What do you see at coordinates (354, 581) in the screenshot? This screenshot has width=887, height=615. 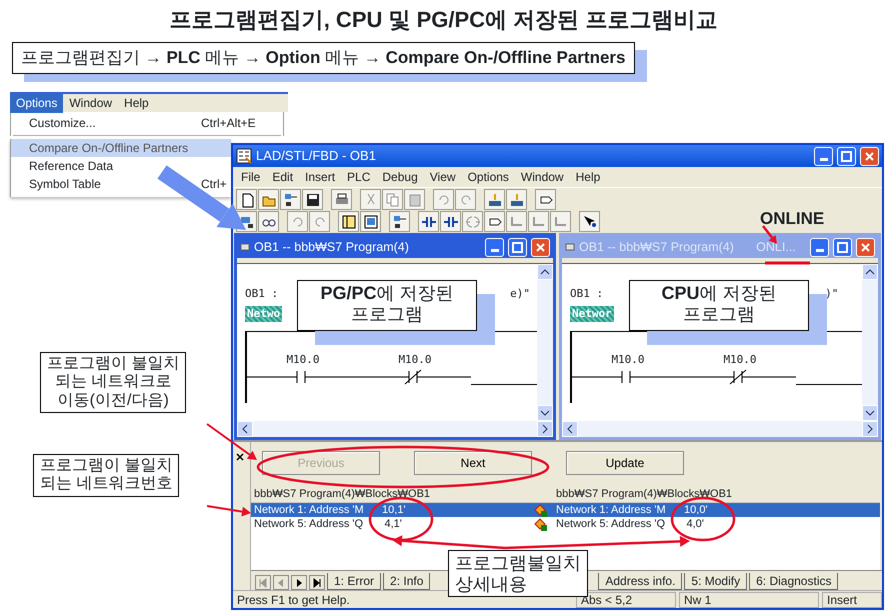 I see `tab: 1: Error` at bounding box center [354, 581].